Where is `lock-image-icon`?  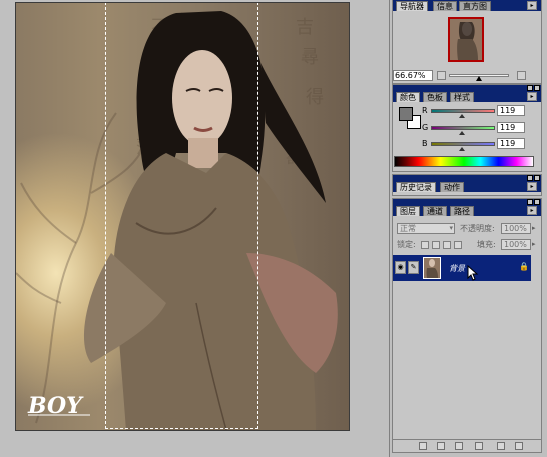 lock-image-icon is located at coordinates (436, 245).